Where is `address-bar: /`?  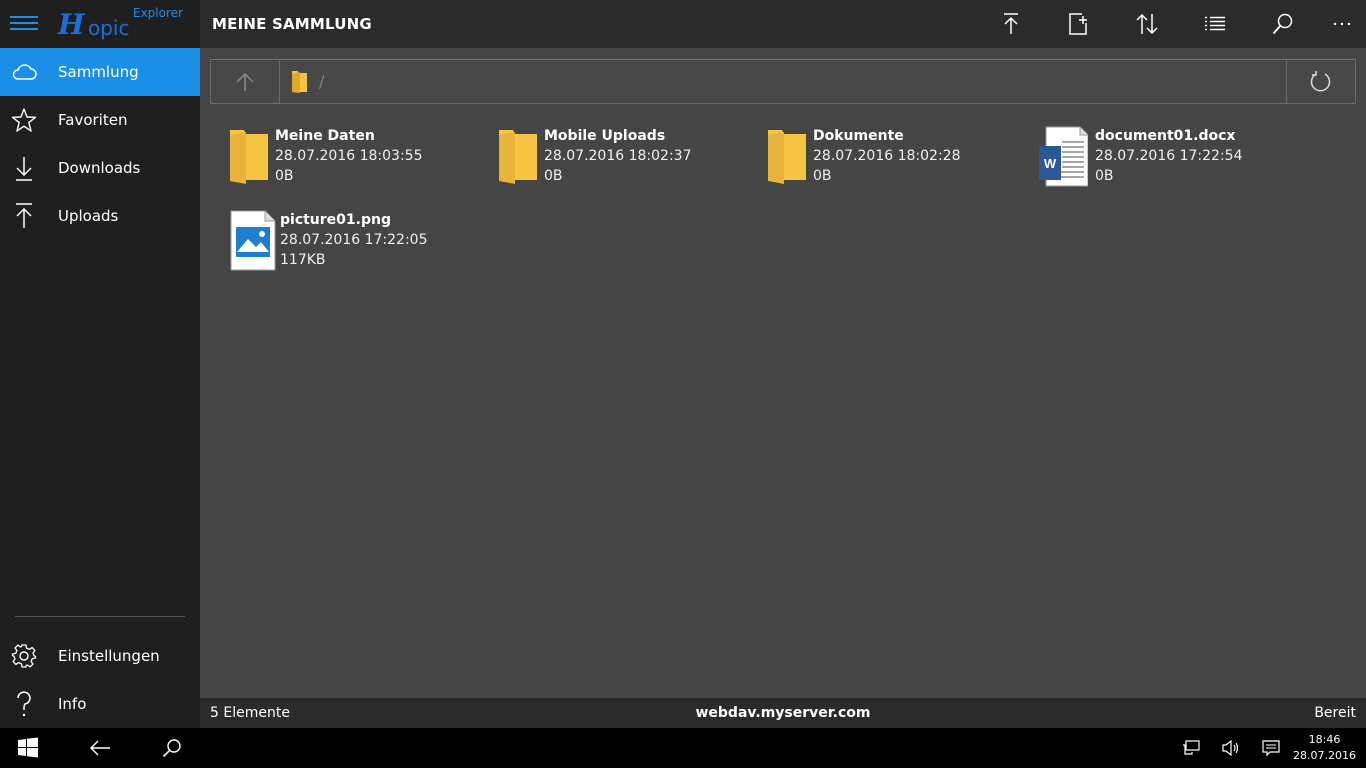 address-bar: / is located at coordinates (783, 81).